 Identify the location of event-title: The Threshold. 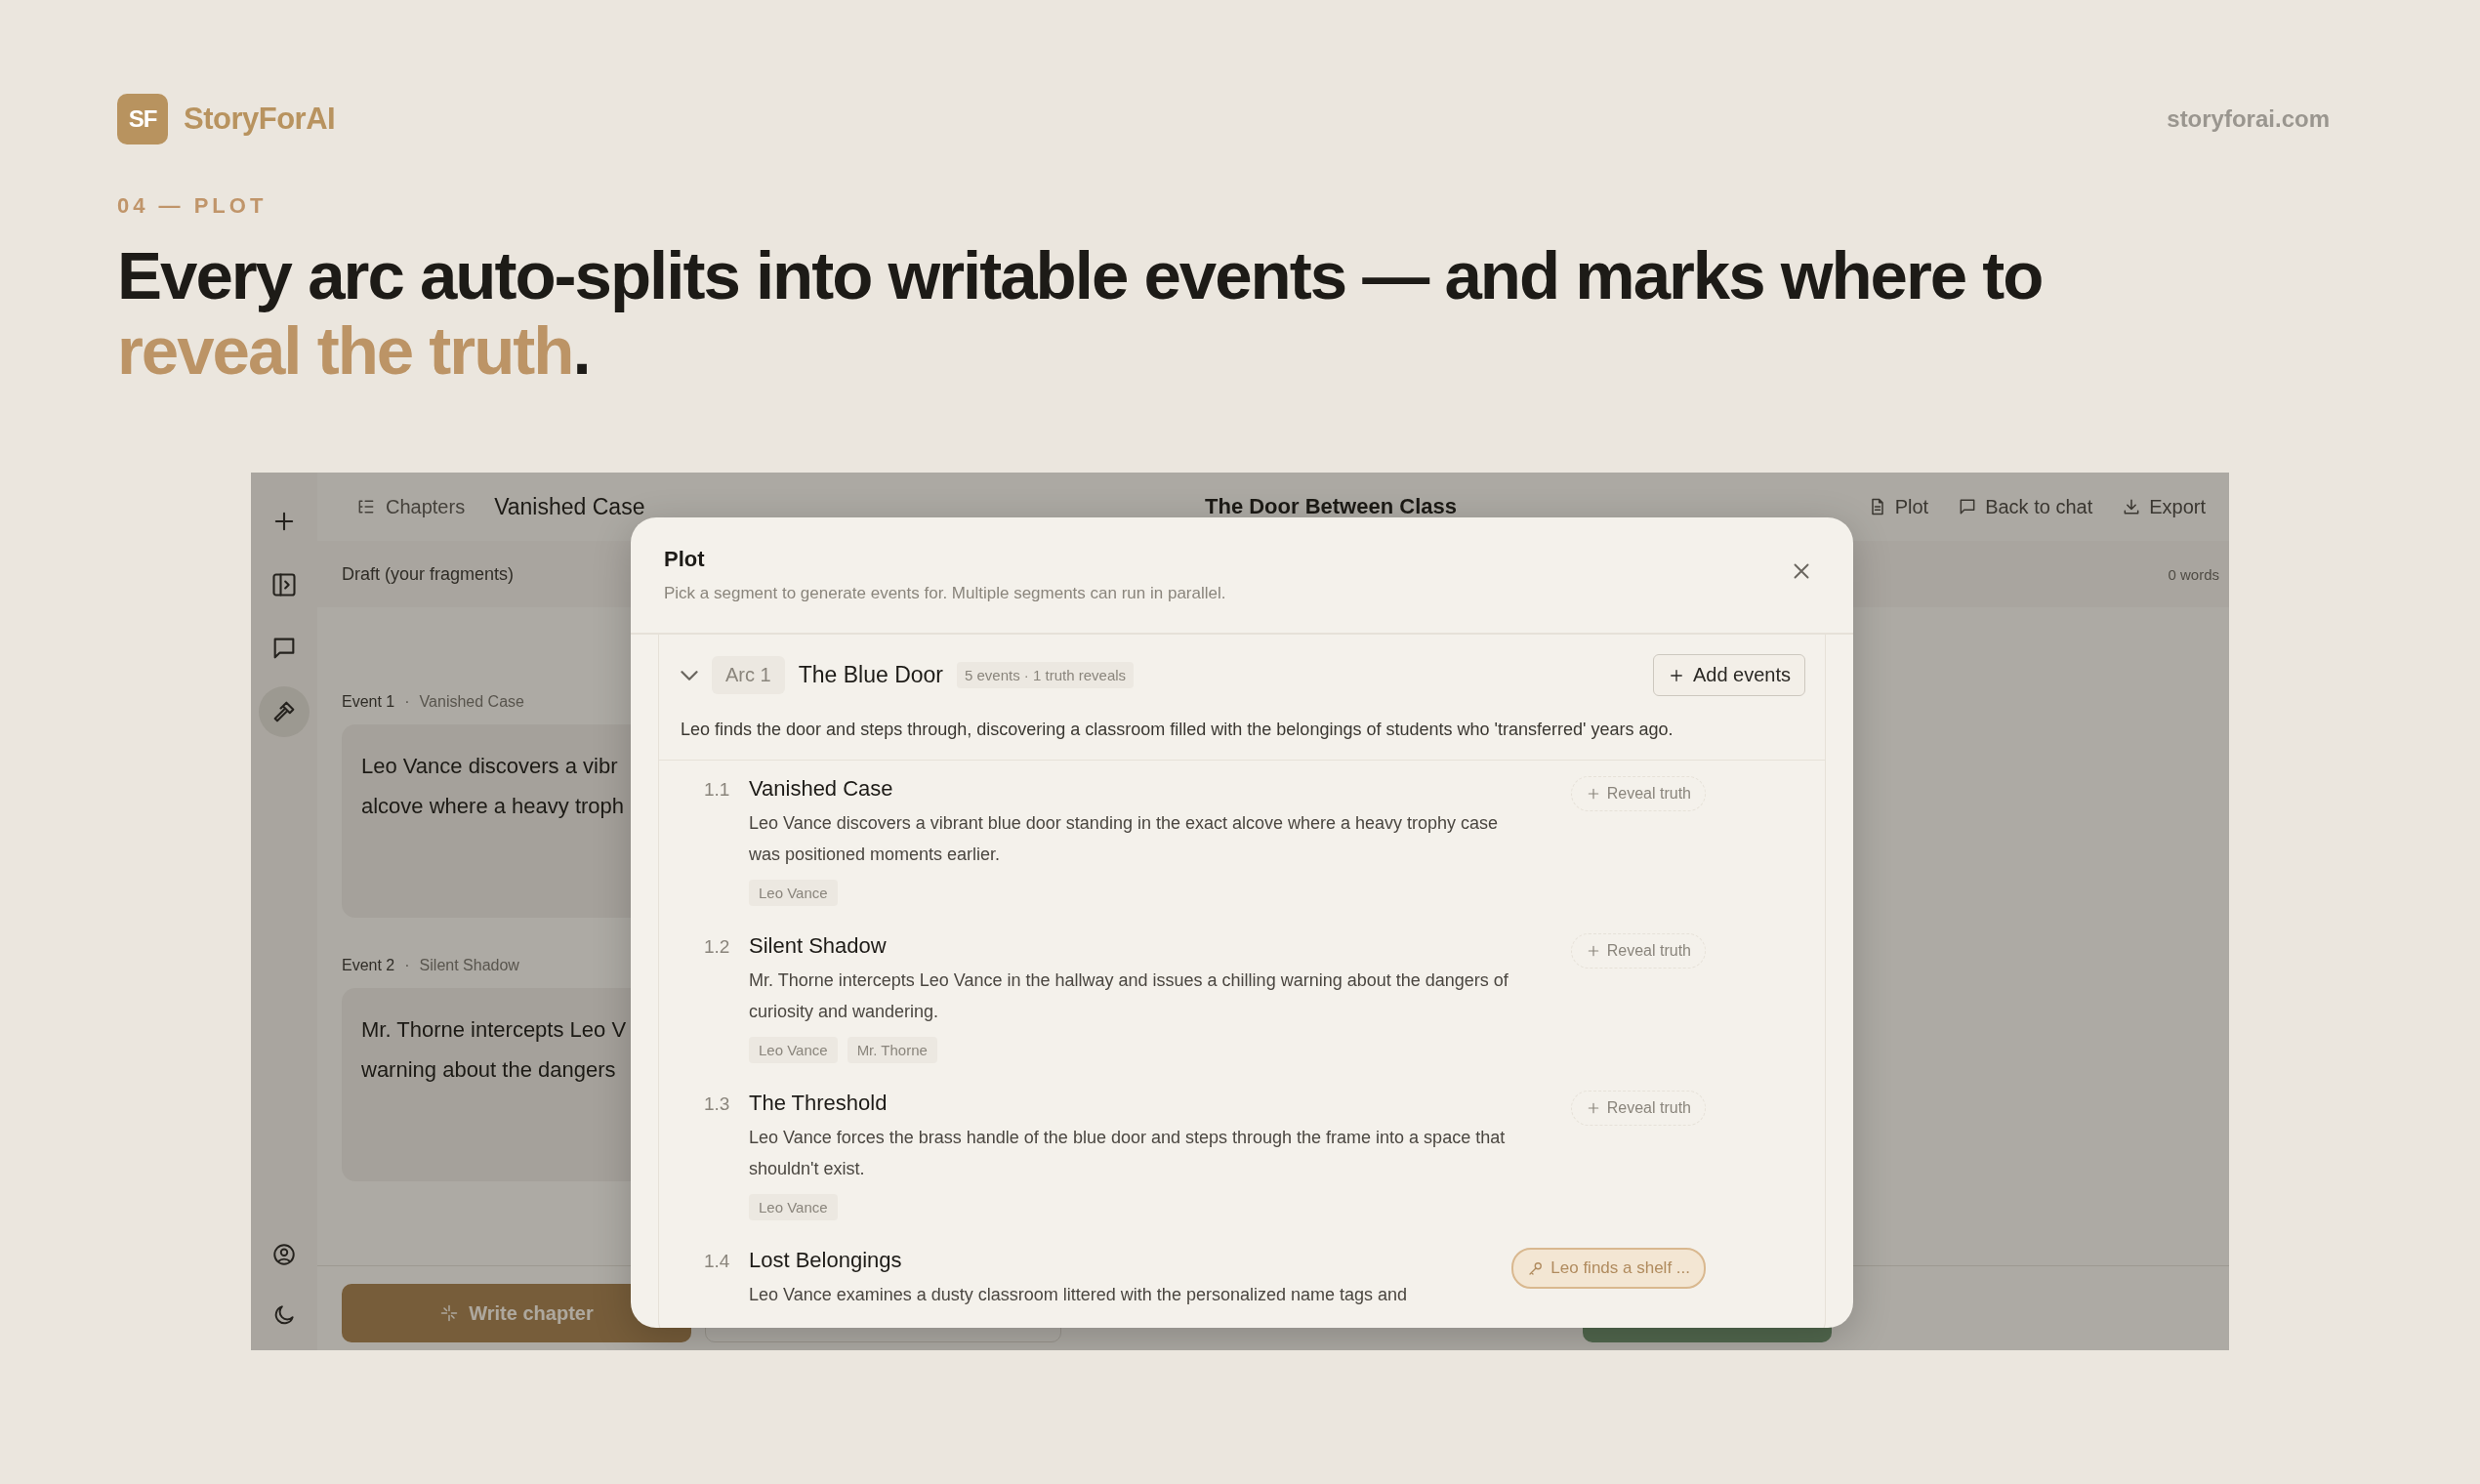
(818, 1103).